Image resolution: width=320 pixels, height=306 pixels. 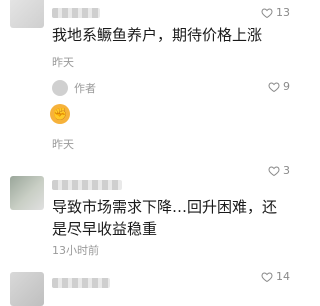 I want to click on like-button: 14, so click(x=275, y=276).